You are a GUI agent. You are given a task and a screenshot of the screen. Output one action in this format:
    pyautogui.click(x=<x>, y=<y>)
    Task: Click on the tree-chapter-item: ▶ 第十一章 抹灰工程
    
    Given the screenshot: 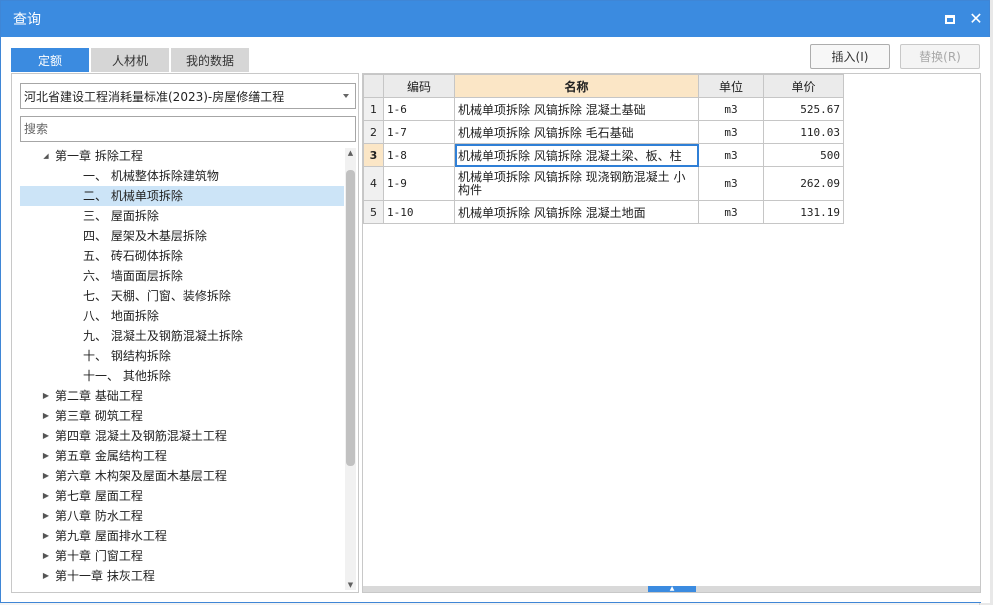 What is the action you would take?
    pyautogui.click(x=182, y=576)
    